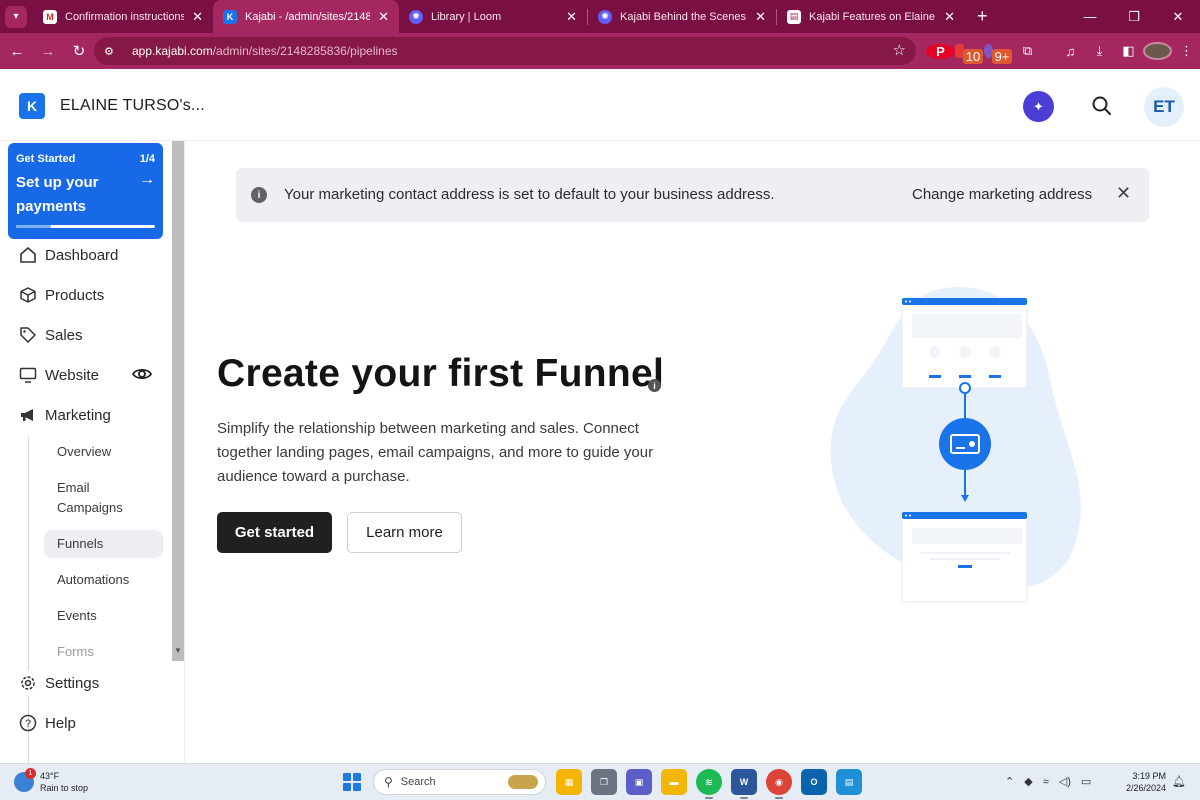  Describe the element at coordinates (779, 784) in the screenshot. I see `chrome-icon: ◉` at that location.